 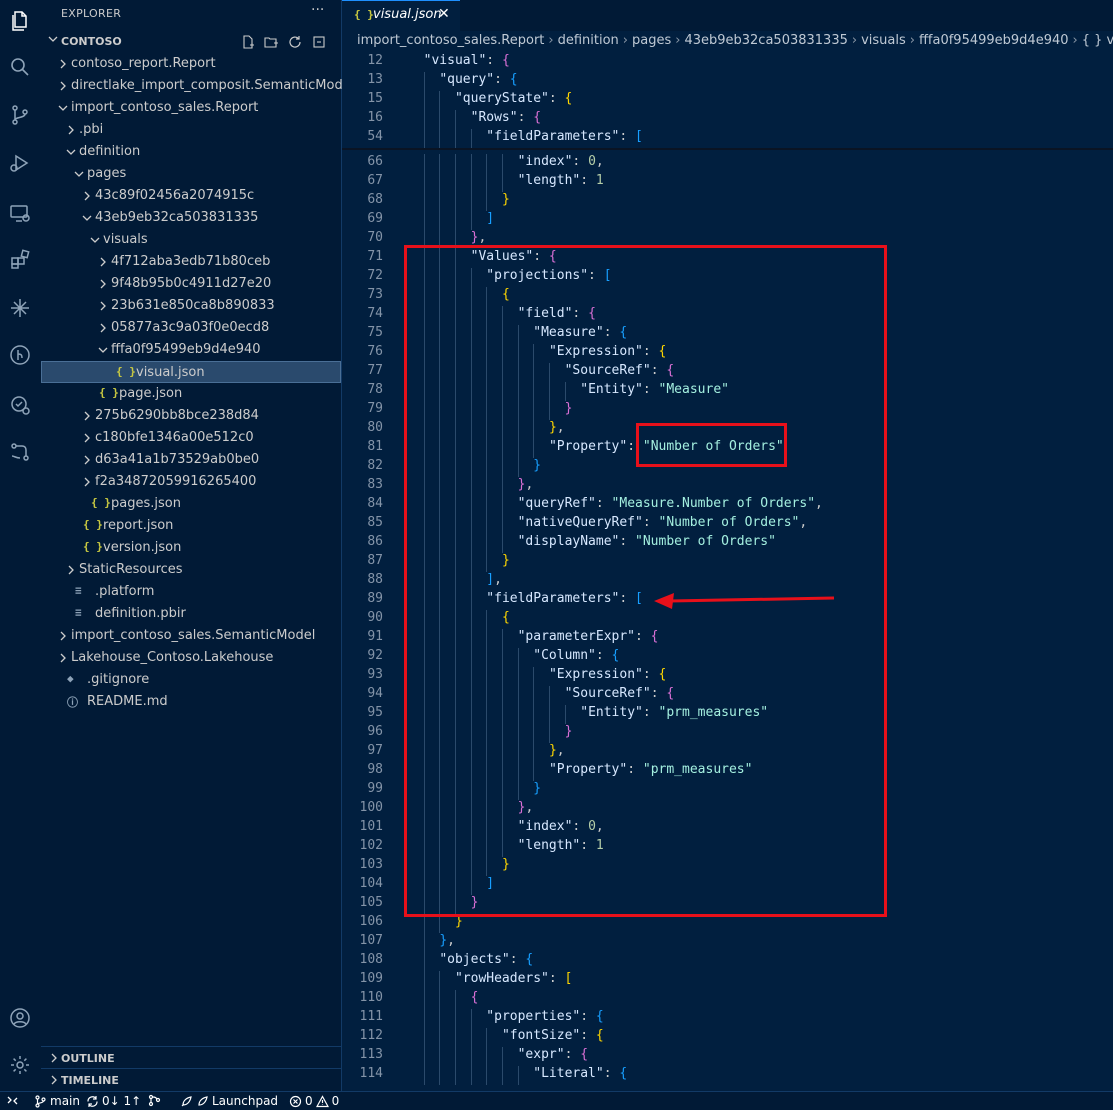 I want to click on tree-file: { } page.json, so click(x=191, y=394).